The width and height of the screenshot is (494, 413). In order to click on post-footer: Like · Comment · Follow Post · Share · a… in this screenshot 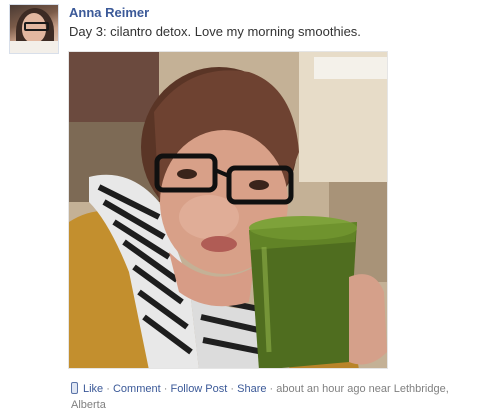, I will do `click(281, 397)`.